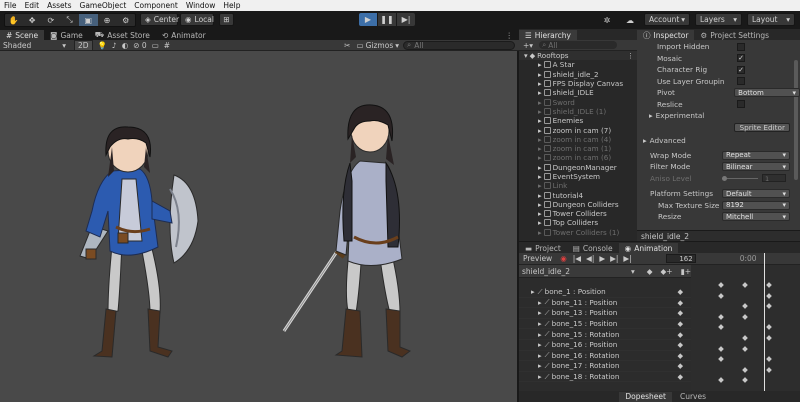  What do you see at coordinates (577, 258) in the screenshot?
I see `first-key-icon: |◀` at bounding box center [577, 258].